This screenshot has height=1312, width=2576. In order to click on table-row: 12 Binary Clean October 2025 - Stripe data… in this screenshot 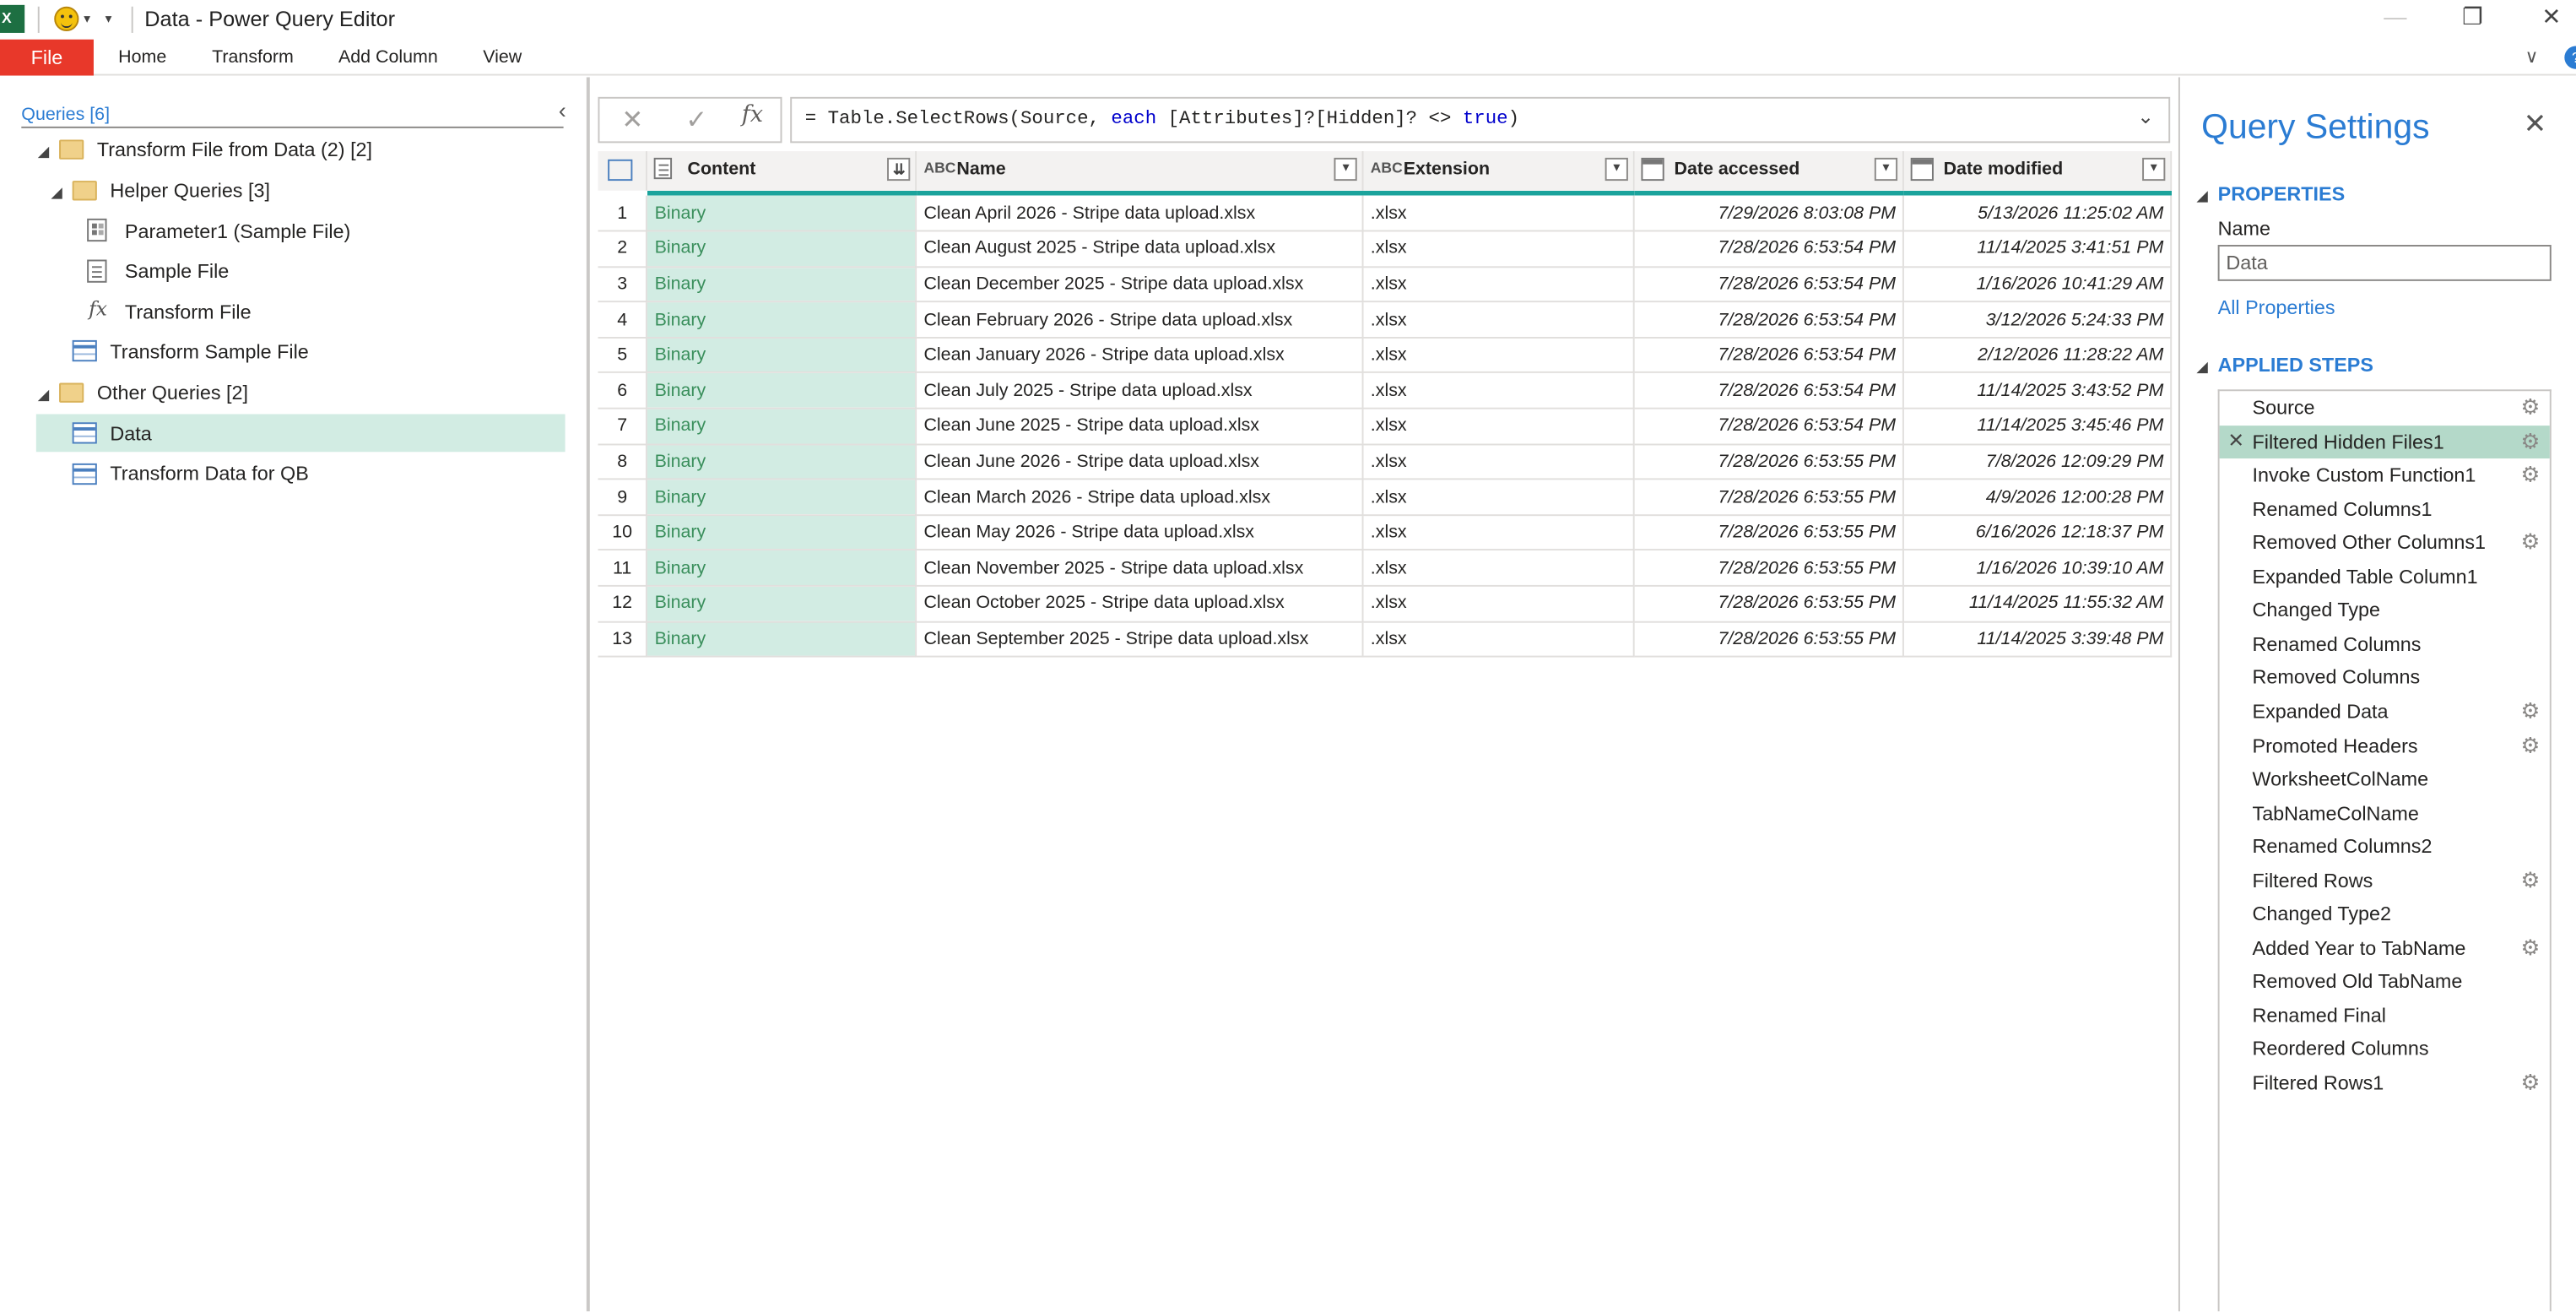, I will do `click(1385, 604)`.